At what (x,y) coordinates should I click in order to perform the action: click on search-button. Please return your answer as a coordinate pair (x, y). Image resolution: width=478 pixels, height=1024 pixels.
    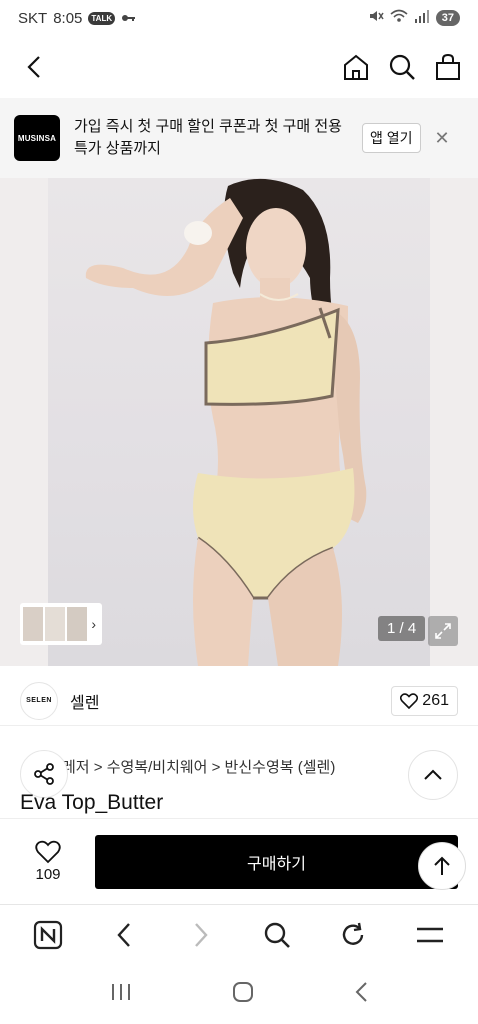
    Looking at the image, I should click on (402, 67).